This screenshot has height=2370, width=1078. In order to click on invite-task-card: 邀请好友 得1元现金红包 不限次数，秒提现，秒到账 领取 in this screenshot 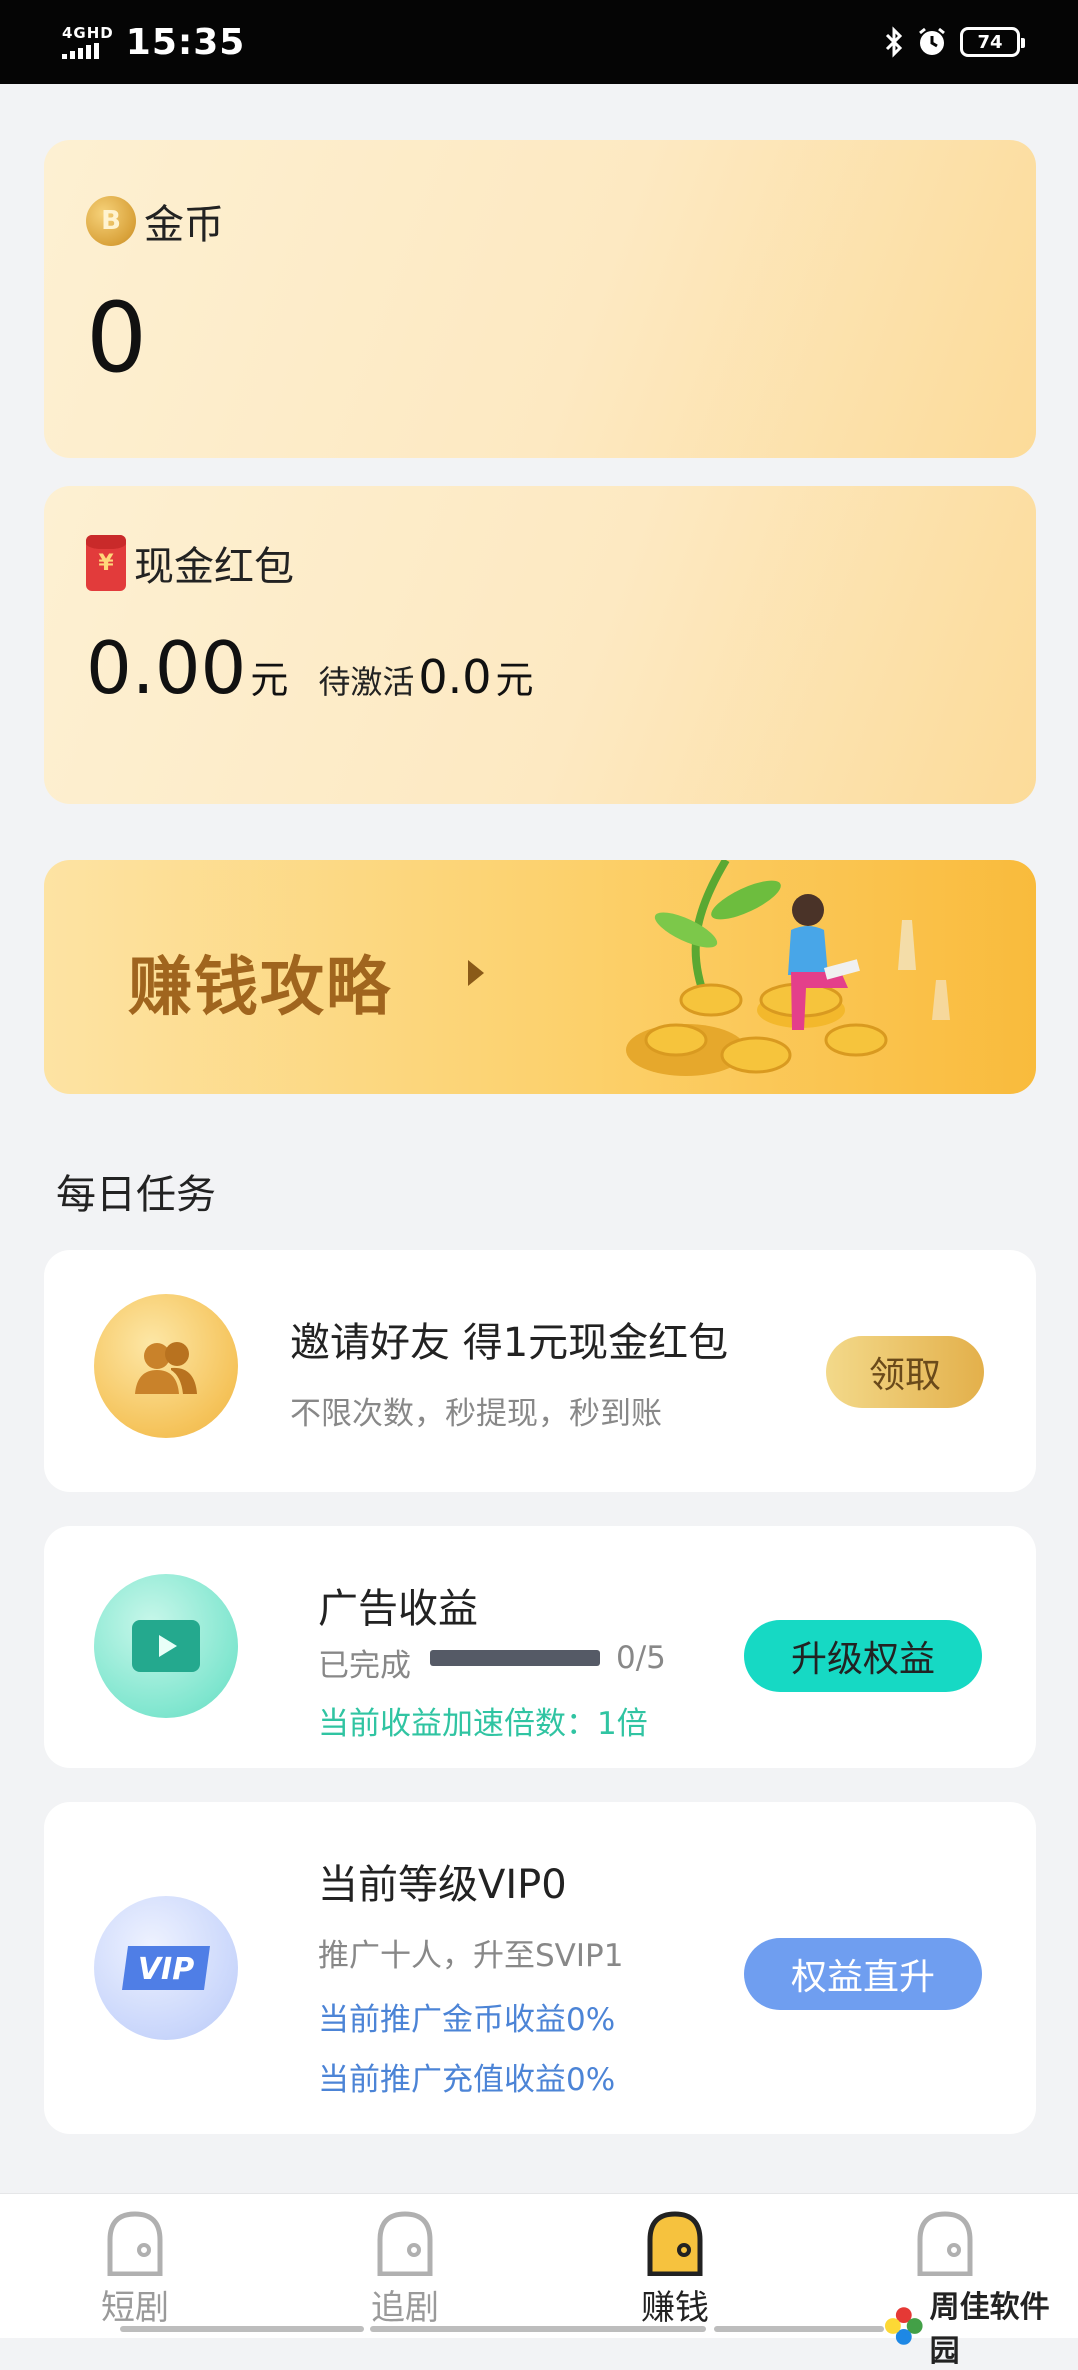, I will do `click(540, 1371)`.